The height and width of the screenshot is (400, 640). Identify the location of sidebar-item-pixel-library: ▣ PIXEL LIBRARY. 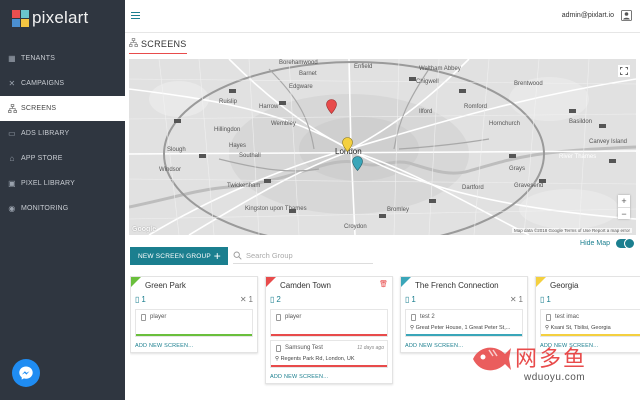
(62, 183).